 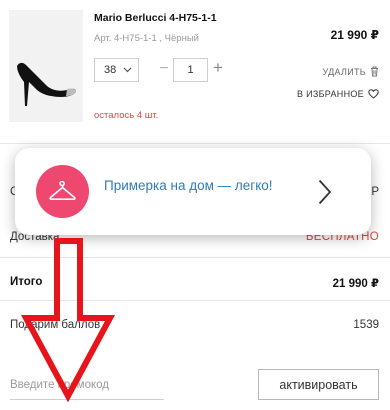 I want to click on bonus-value: 1539, so click(x=366, y=325).